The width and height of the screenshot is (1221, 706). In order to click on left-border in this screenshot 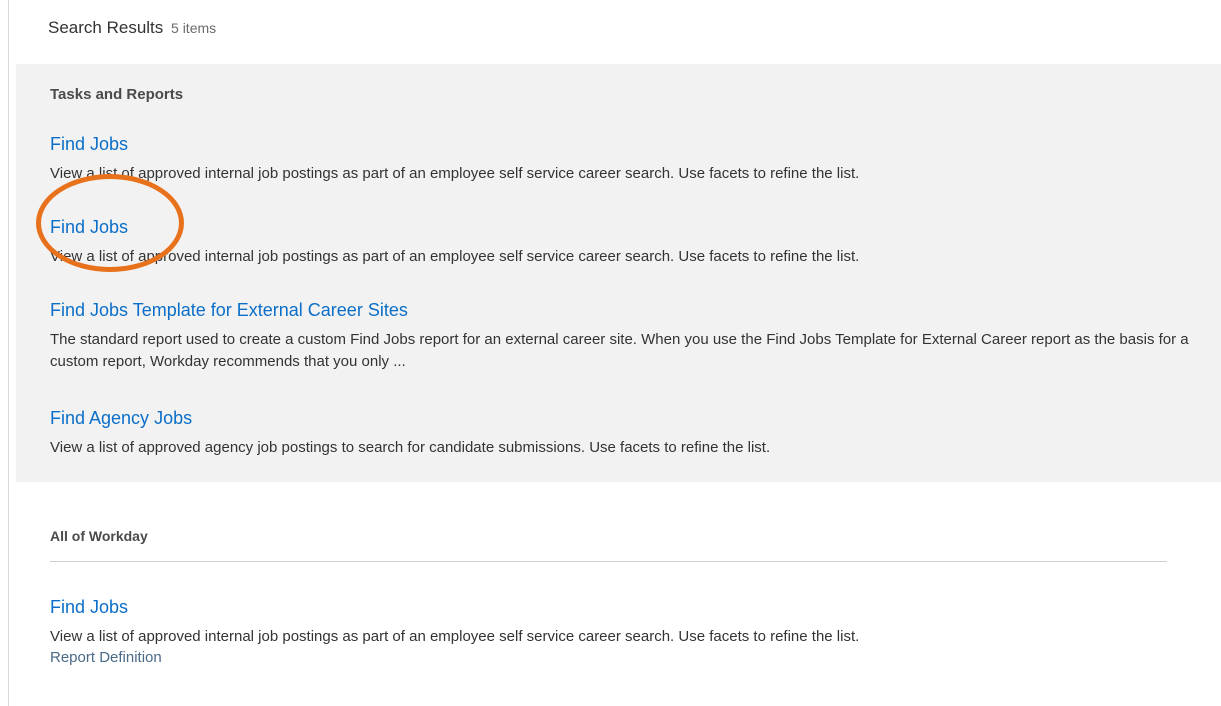, I will do `click(8, 353)`.